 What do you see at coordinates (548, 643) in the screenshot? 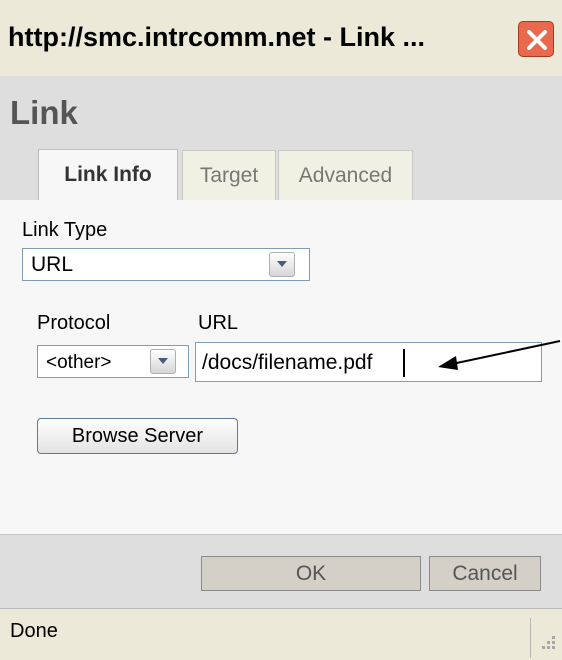
I see `resize-grip-icon` at bounding box center [548, 643].